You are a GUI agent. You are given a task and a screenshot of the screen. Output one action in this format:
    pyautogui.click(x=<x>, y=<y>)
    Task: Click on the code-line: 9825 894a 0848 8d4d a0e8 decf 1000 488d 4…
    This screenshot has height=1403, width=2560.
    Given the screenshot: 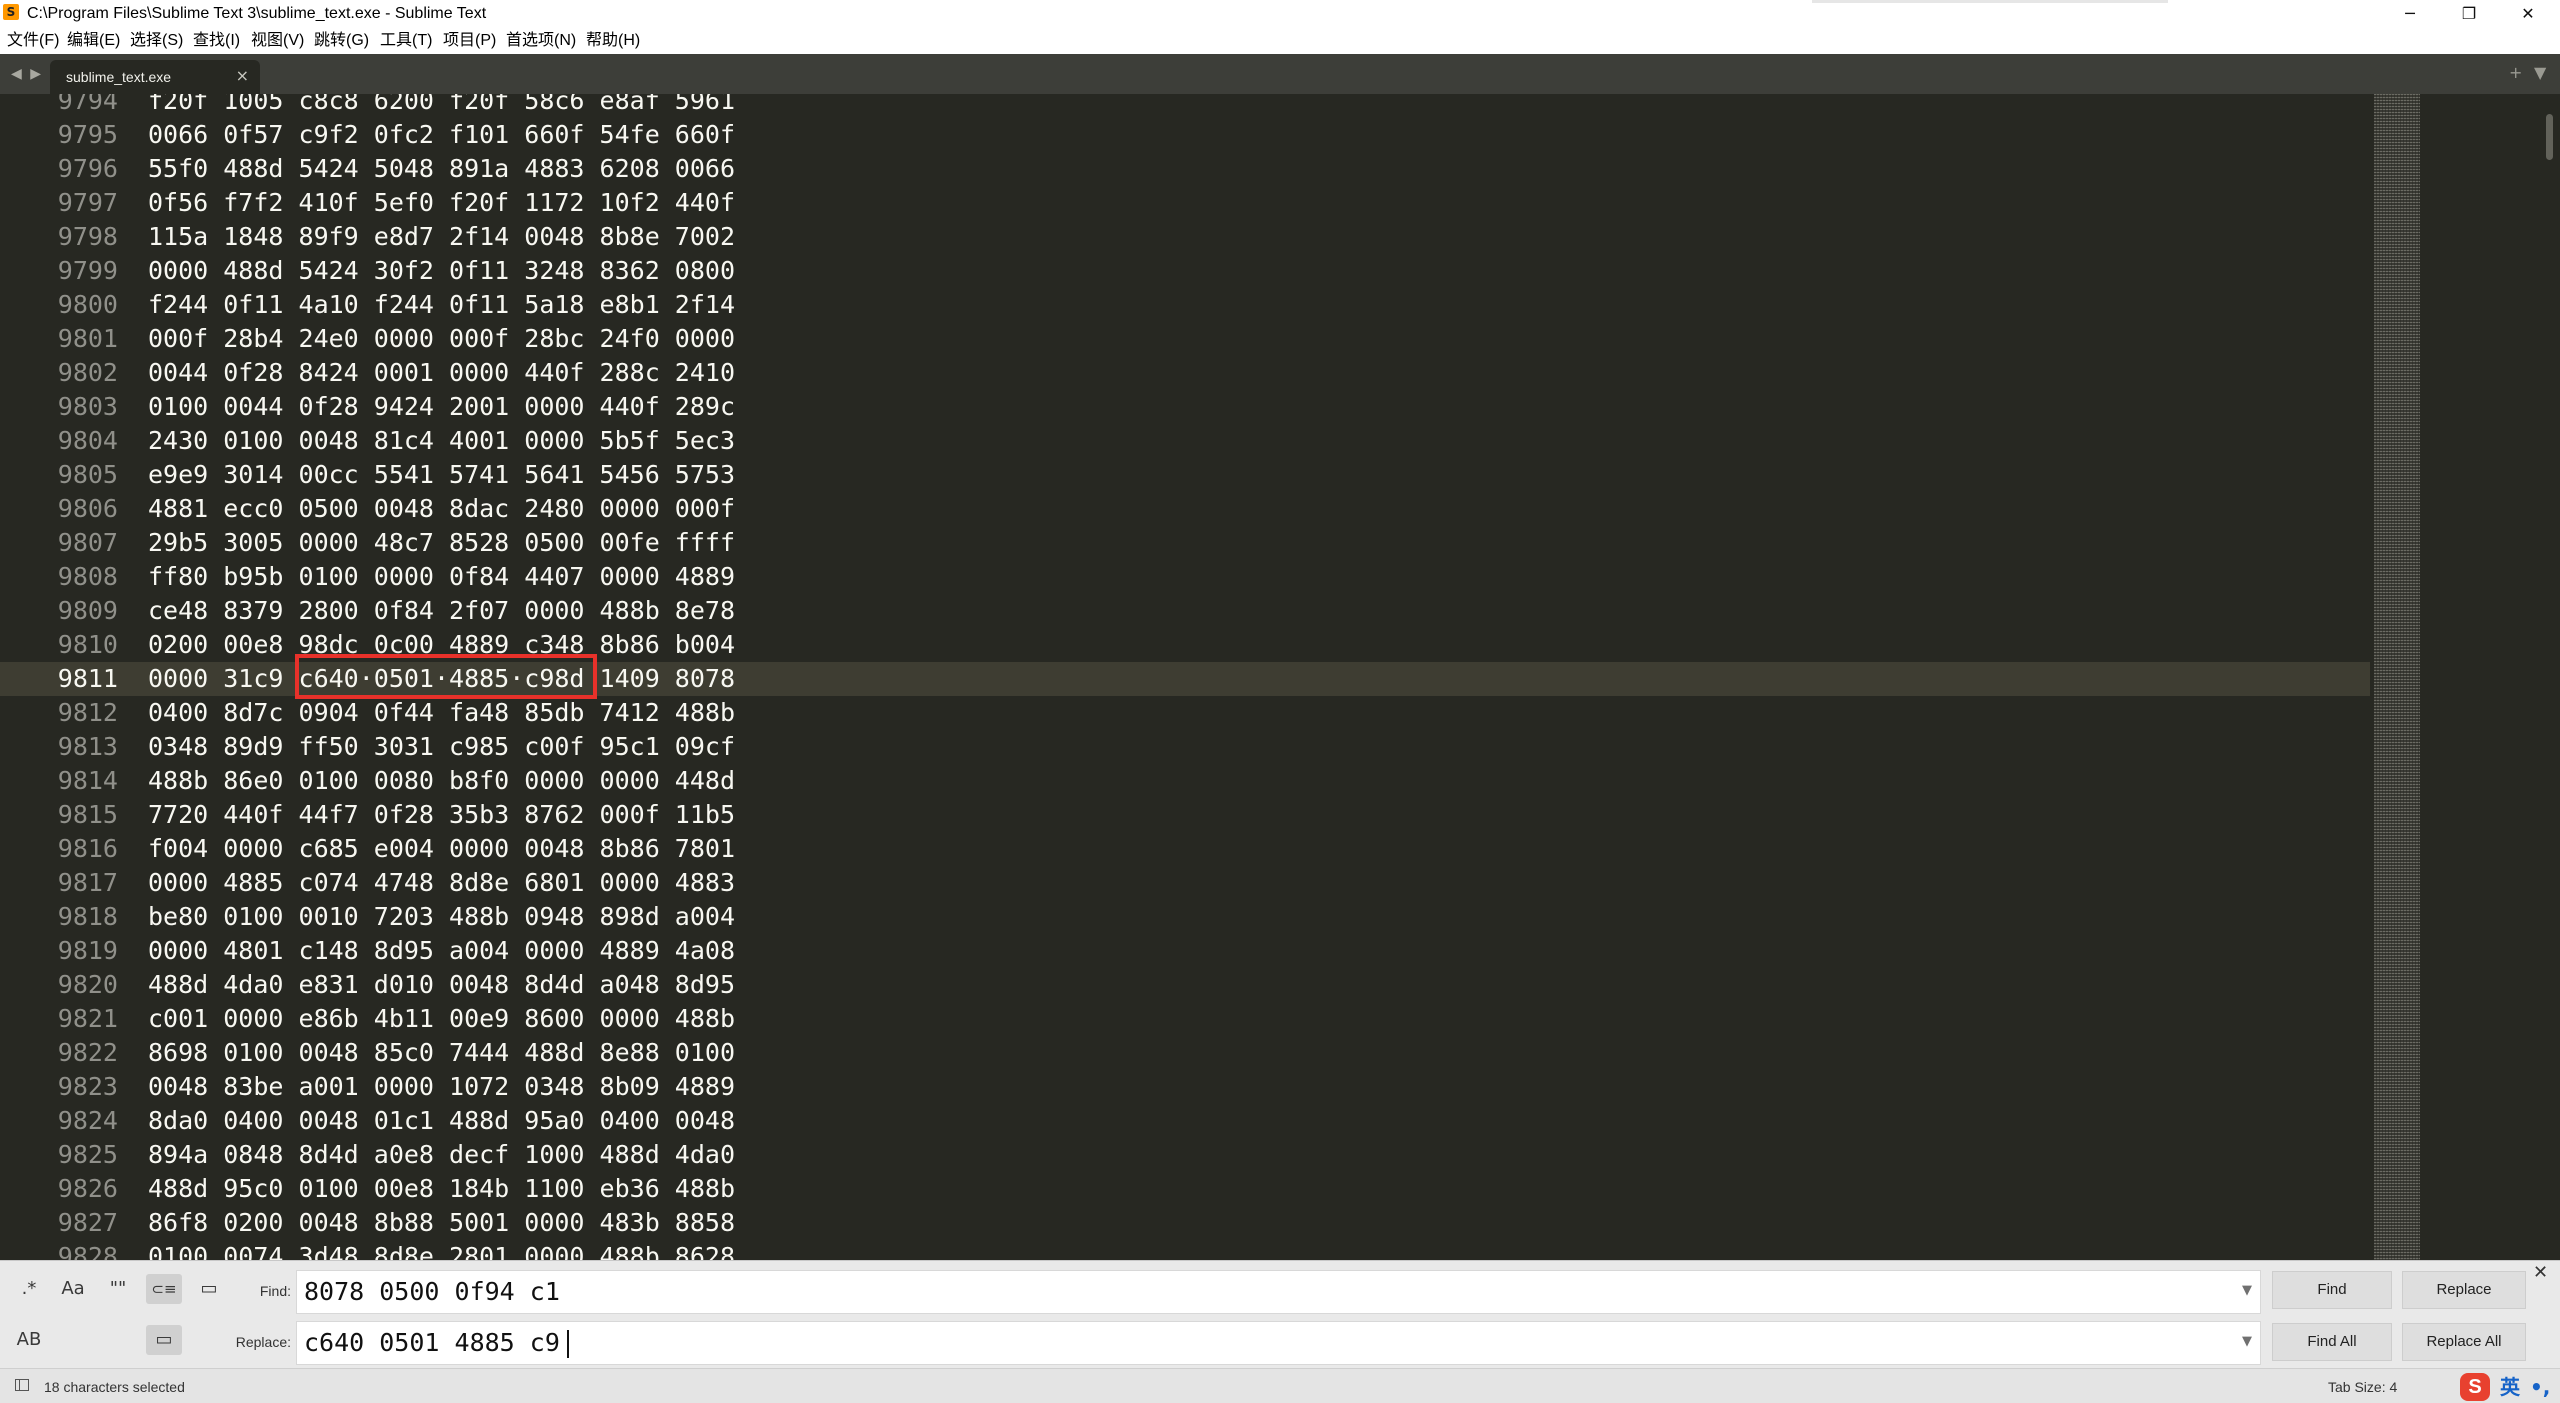 What is the action you would take?
    pyautogui.click(x=1185, y=1155)
    